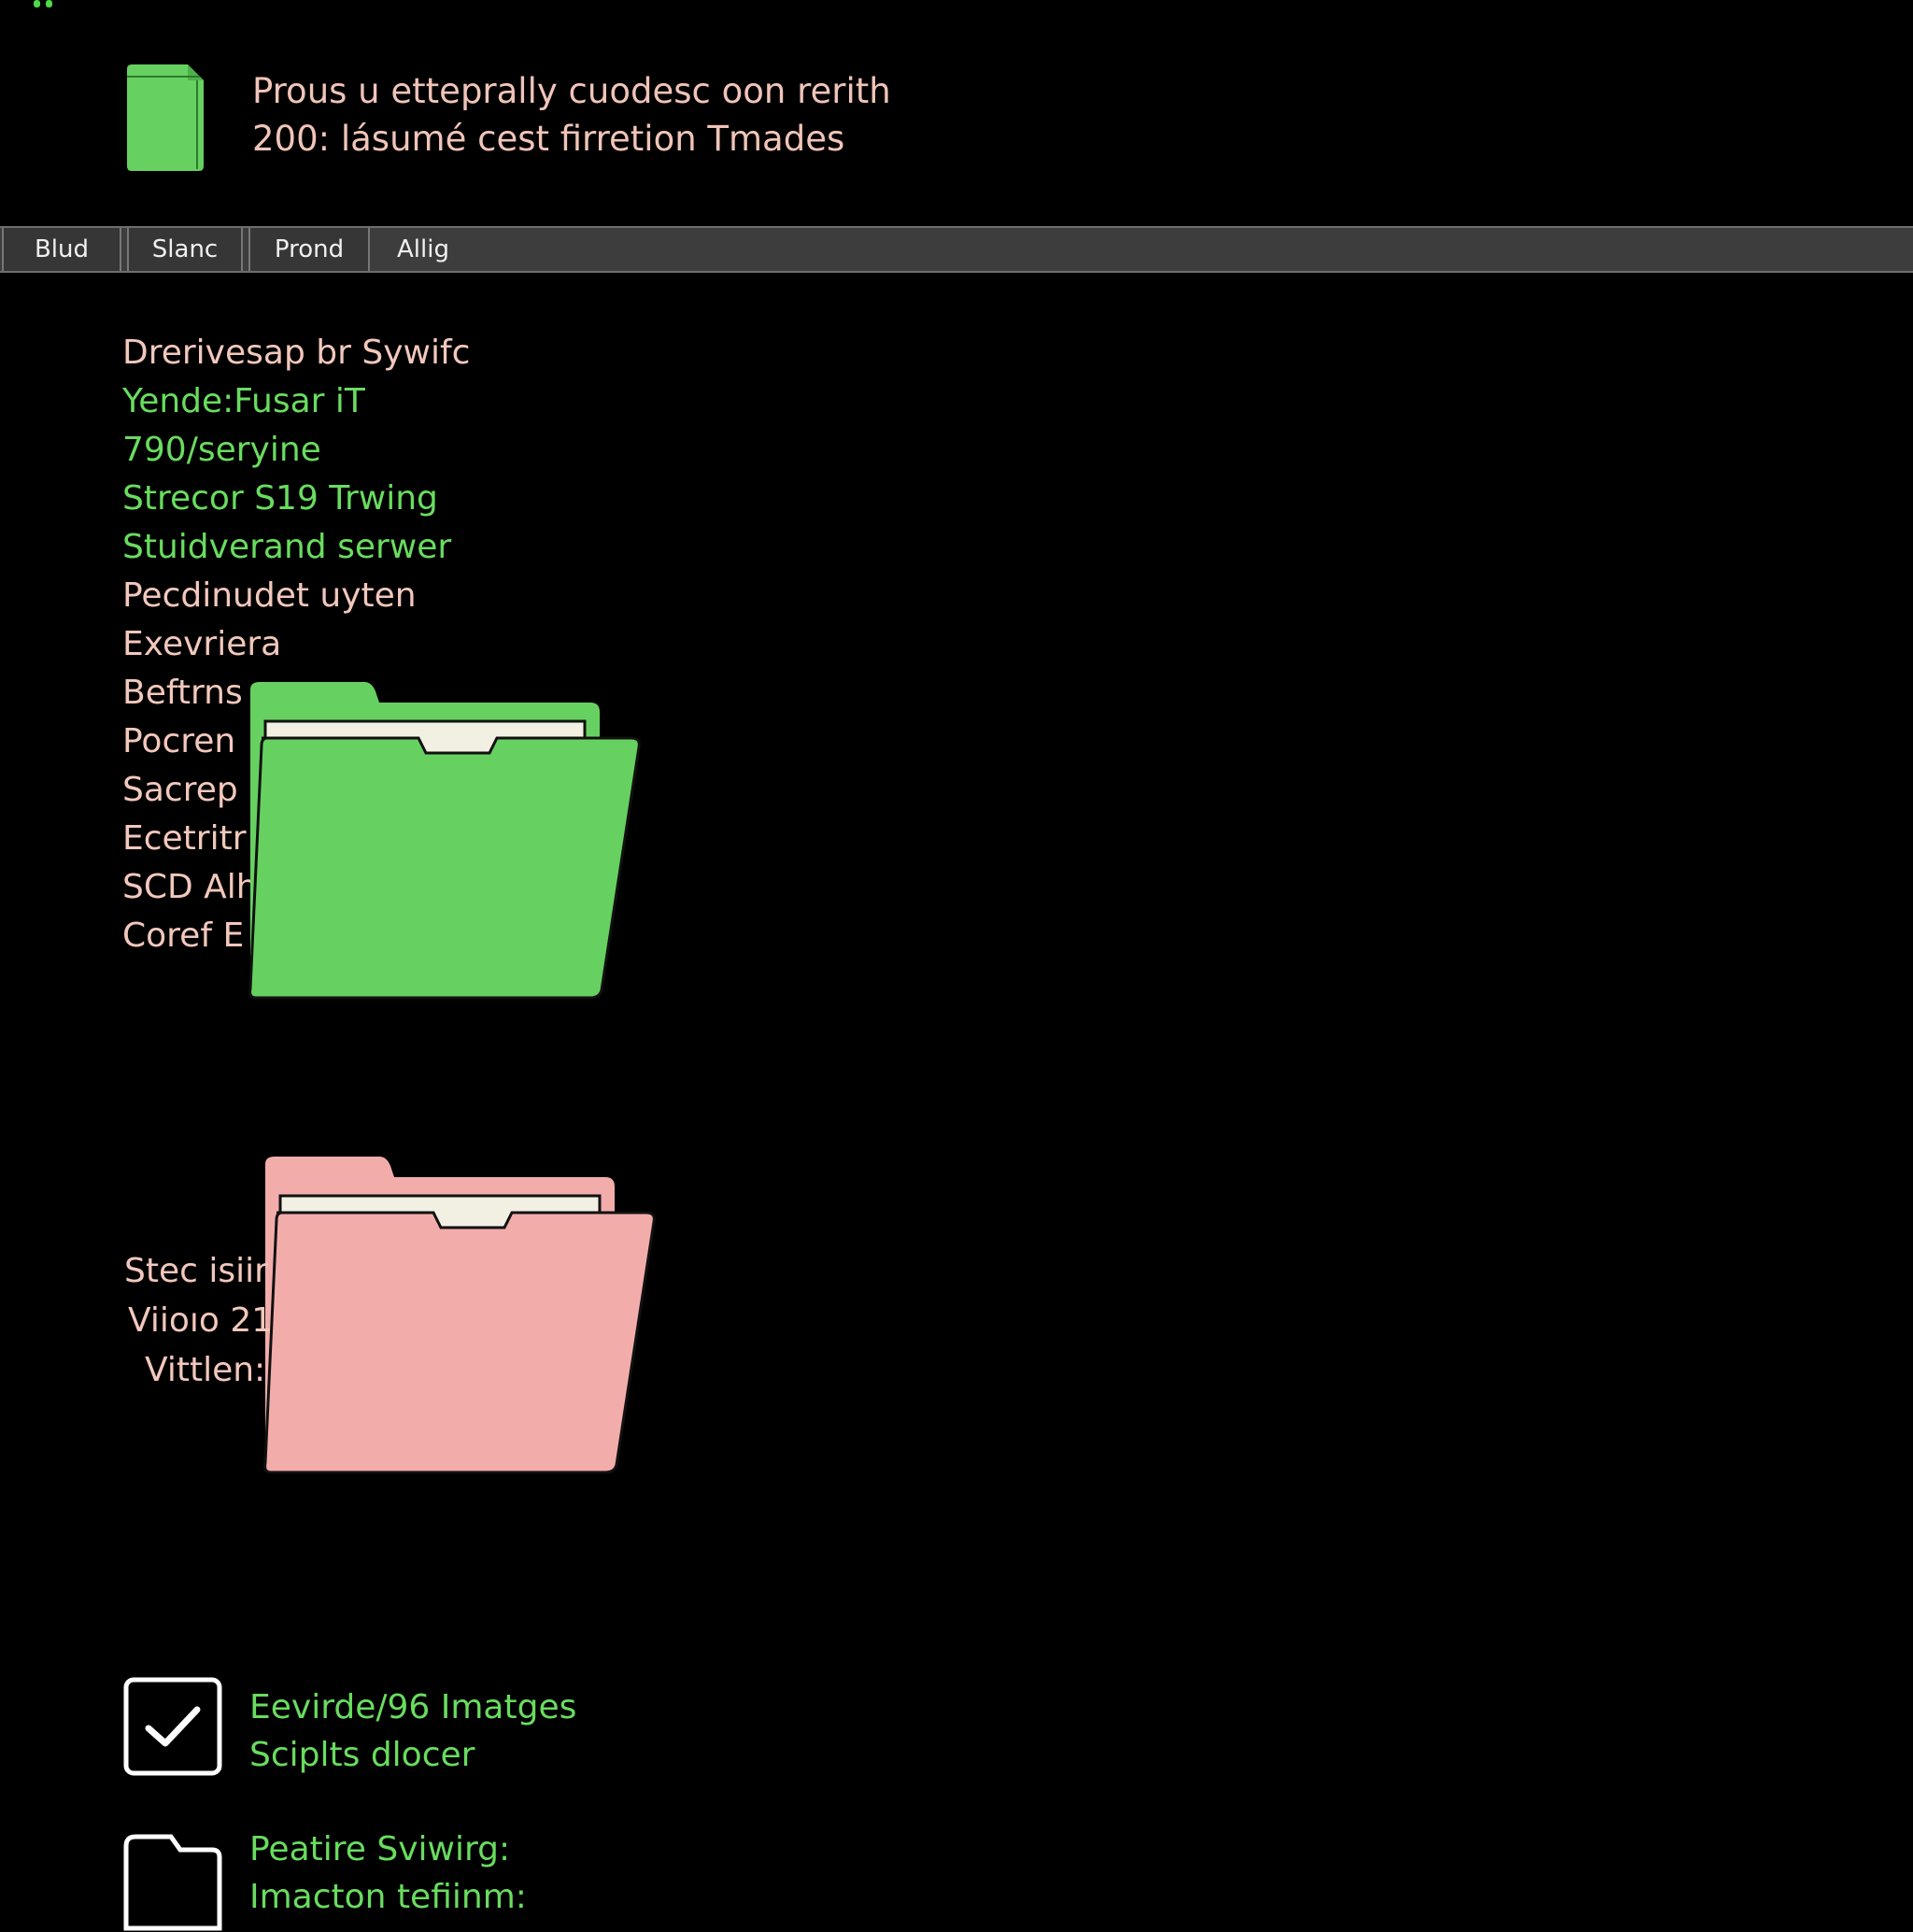 The height and width of the screenshot is (1932, 1913). Describe the element at coordinates (296, 401) in the screenshot. I see `list-item: Yende:Fusar iT` at that location.